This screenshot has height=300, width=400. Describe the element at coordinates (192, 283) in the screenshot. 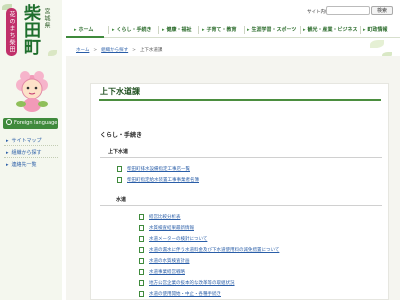

I see `link-reform-status: 地方公営企業の抜本的な改革等の取組状況` at that location.